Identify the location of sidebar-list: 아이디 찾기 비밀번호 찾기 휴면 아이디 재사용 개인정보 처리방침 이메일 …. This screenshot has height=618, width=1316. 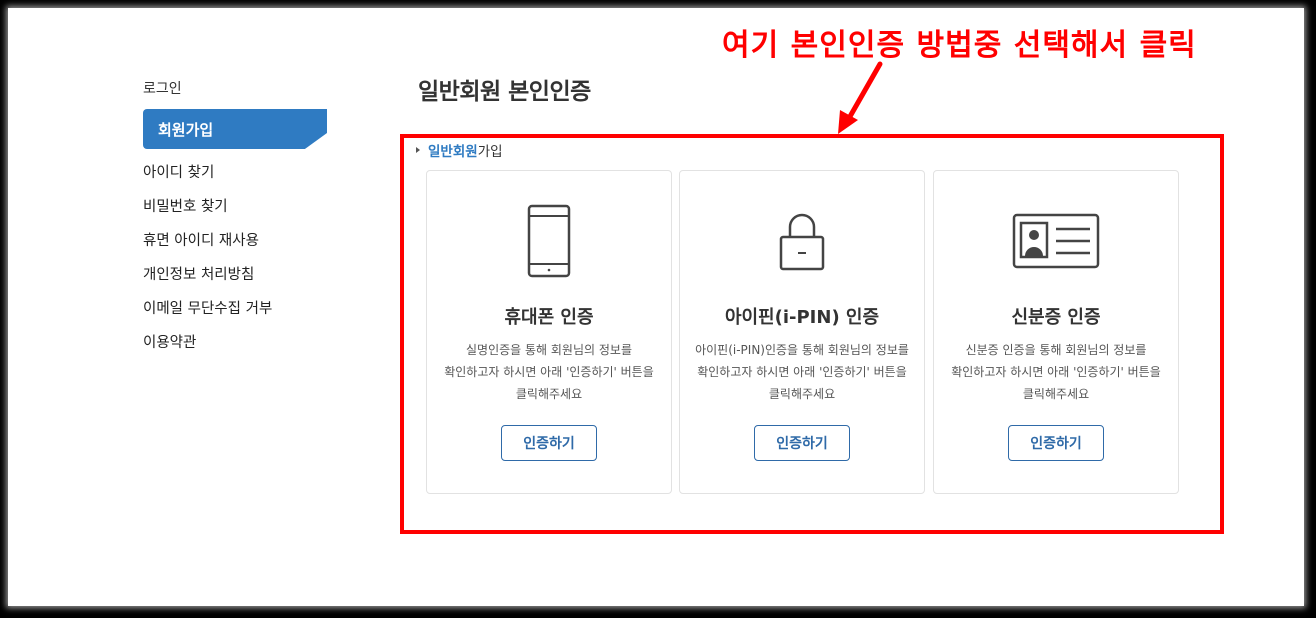
(207, 266).